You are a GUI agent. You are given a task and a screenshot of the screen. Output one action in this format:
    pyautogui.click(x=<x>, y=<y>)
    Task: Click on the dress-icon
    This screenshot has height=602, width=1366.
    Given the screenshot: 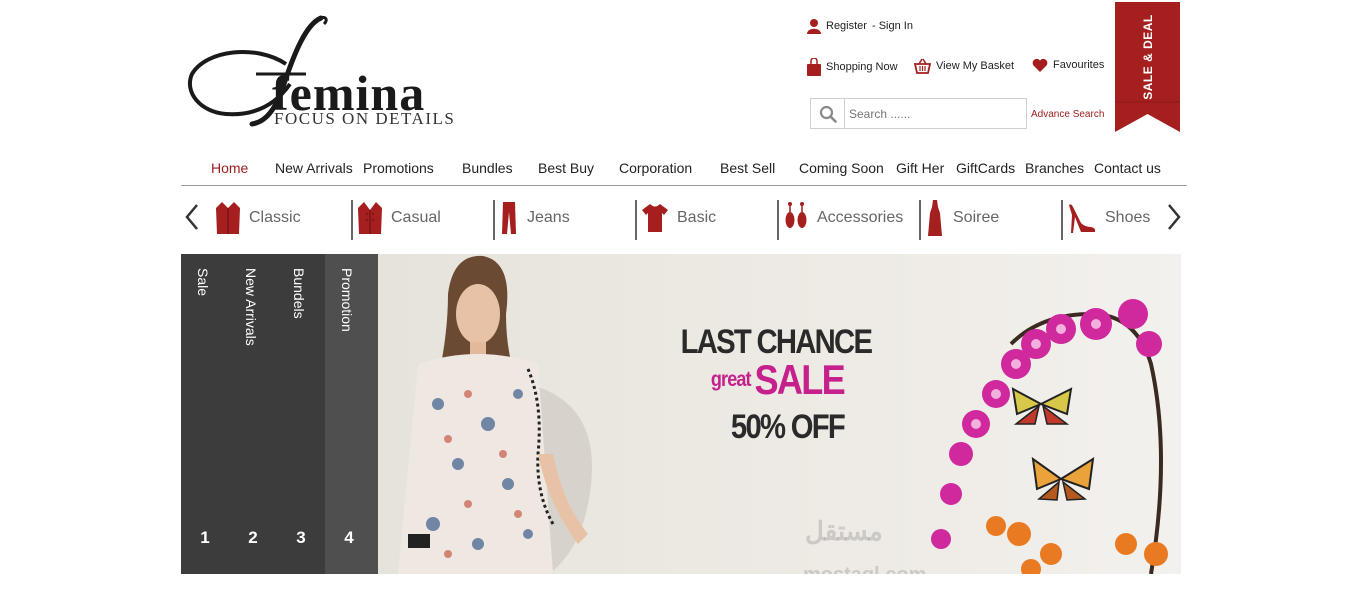 What is the action you would take?
    pyautogui.click(x=935, y=218)
    